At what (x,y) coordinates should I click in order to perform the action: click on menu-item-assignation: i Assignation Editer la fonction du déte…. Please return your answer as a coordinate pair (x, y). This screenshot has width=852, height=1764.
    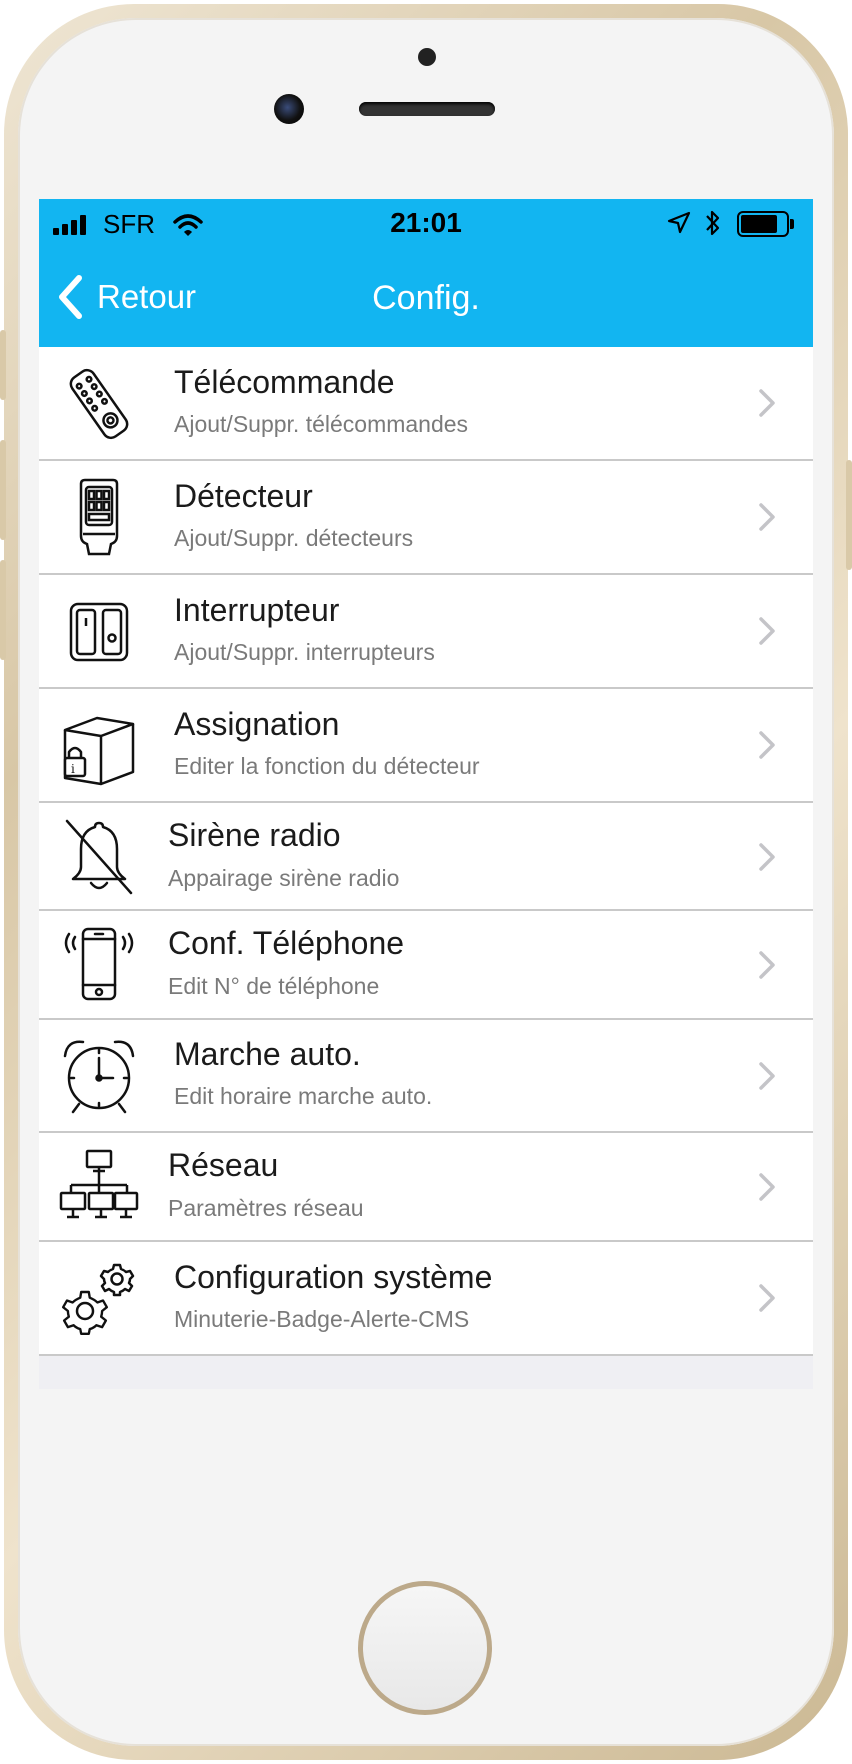
    Looking at the image, I should click on (426, 746).